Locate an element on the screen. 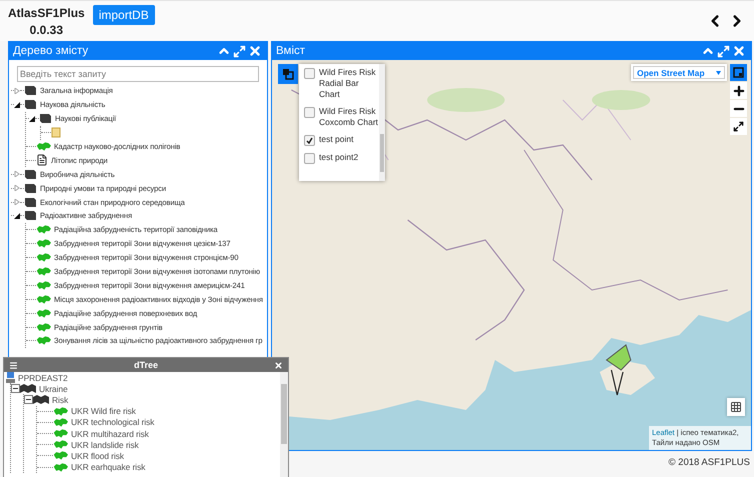 Image resolution: width=754 pixels, height=477 pixels. layers-button is located at coordinates (288, 74).